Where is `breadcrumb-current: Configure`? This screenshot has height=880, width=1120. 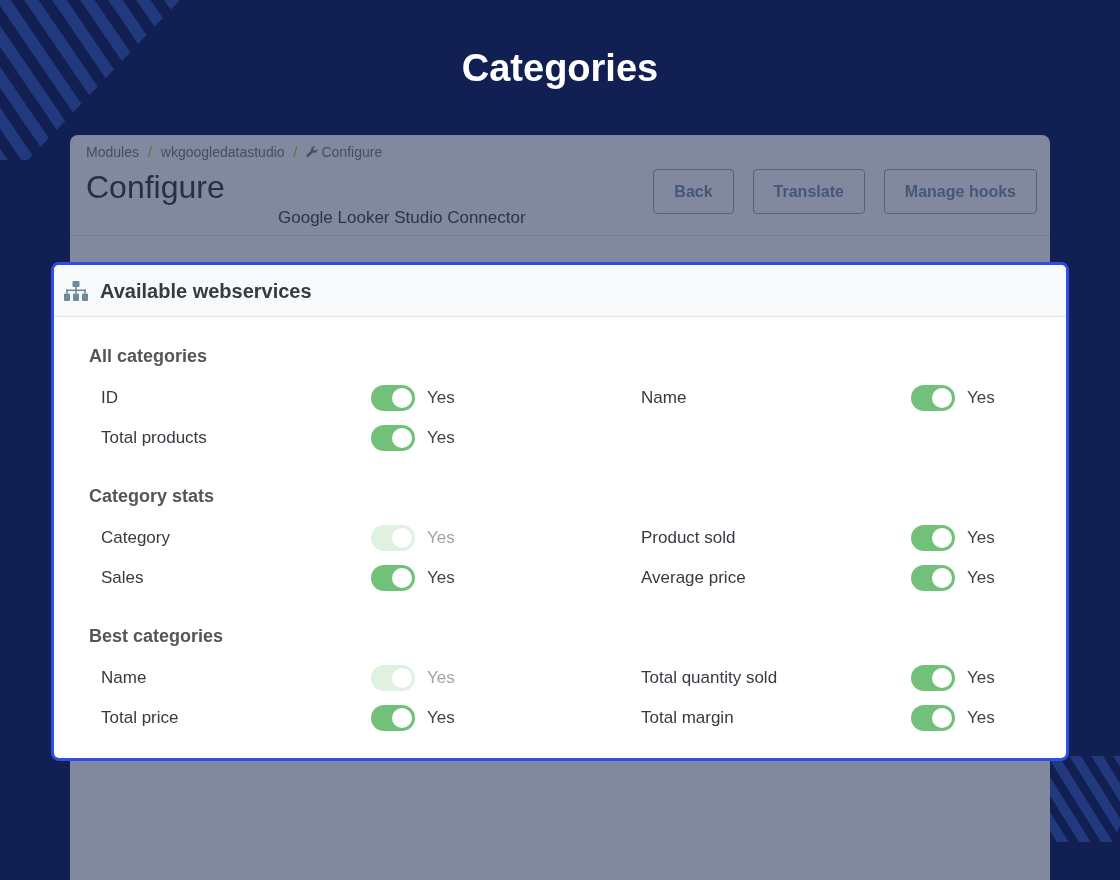 breadcrumb-current: Configure is located at coordinates (352, 152).